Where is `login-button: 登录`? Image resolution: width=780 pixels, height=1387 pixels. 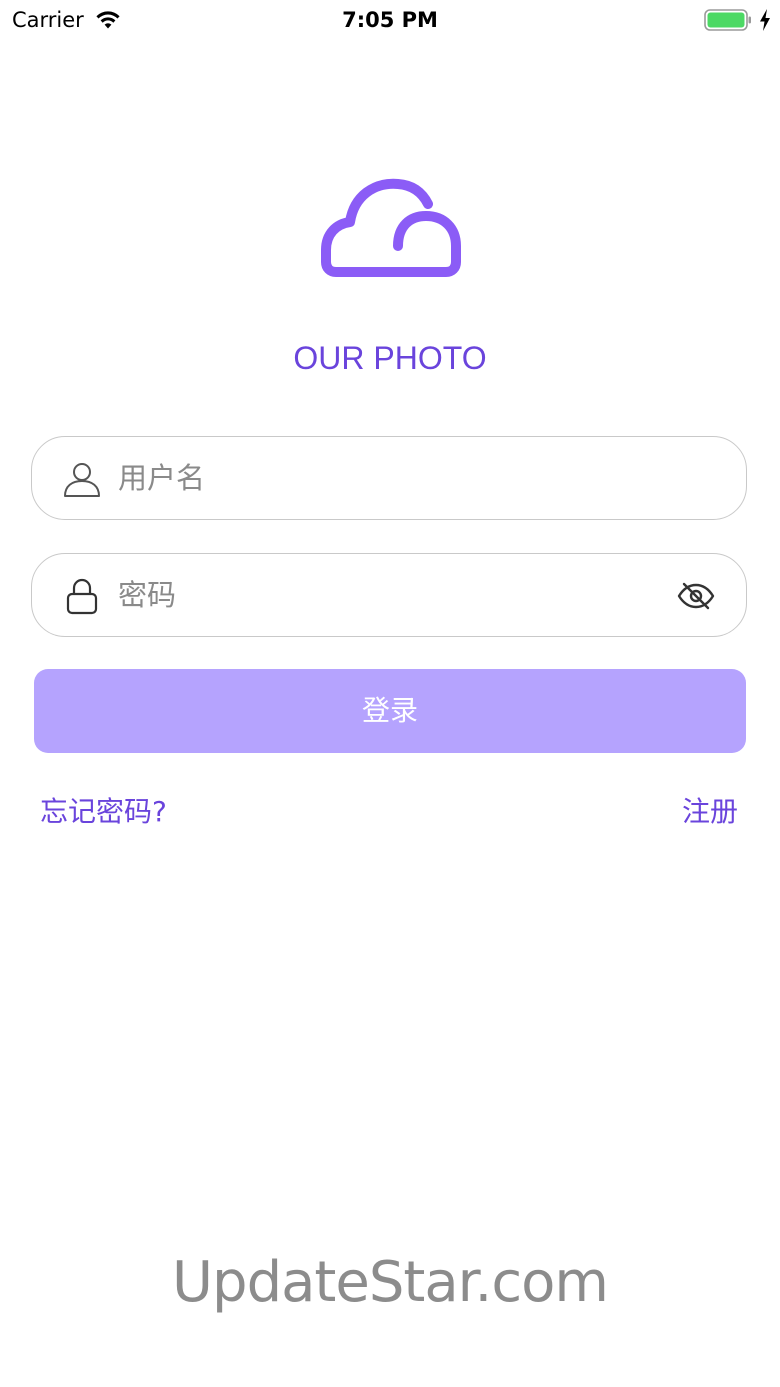
login-button: 登录 is located at coordinates (390, 711).